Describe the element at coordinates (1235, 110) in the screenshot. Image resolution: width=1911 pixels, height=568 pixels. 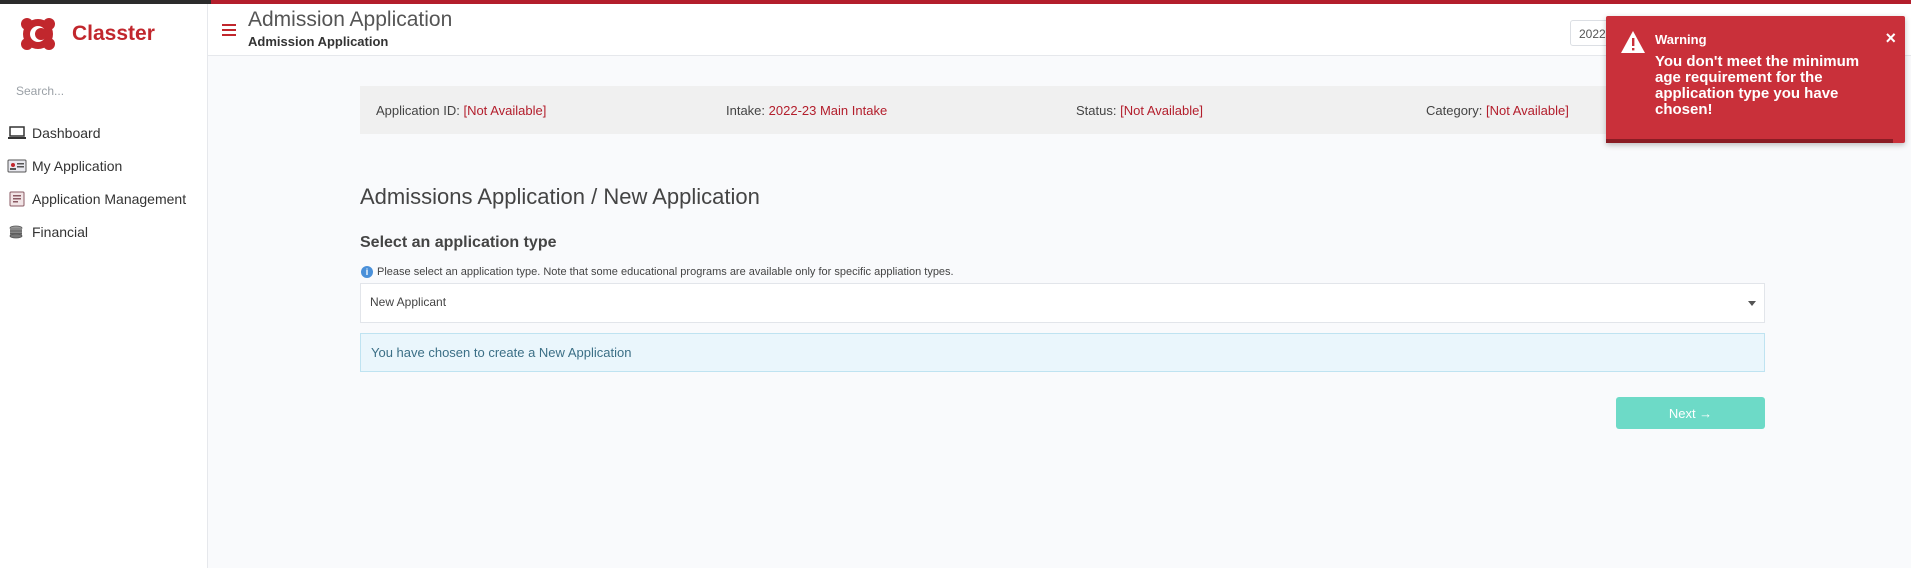
I see `status-info: Status: [Not Available]` at that location.